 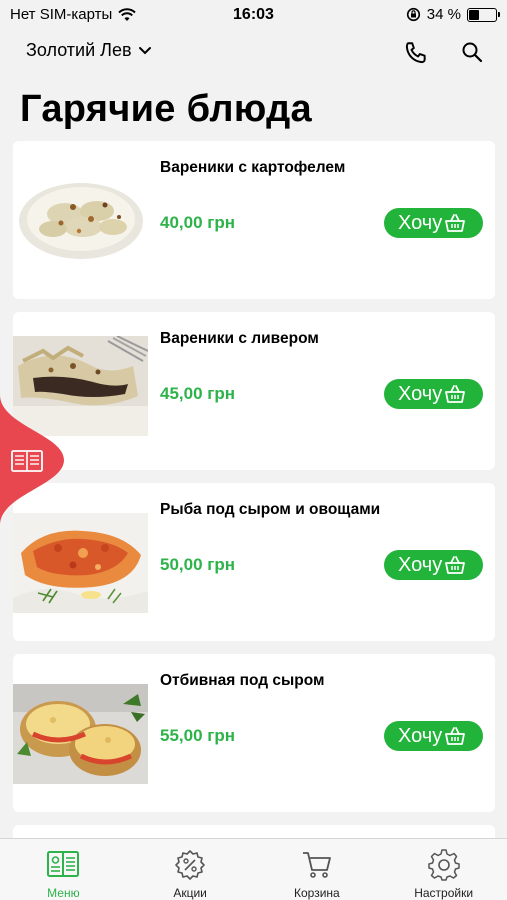 I want to click on dish-name: Рыба под сыром и овощами, so click(x=270, y=509).